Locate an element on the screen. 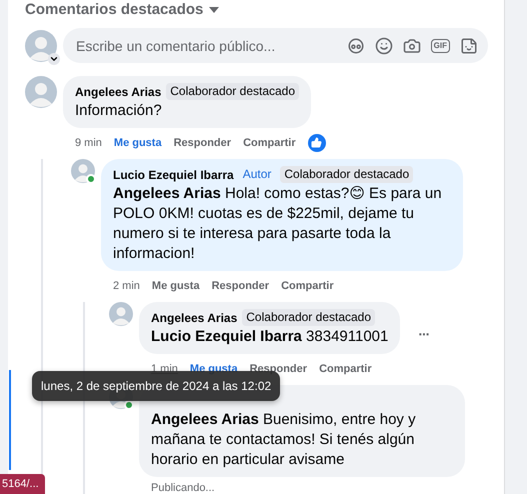 The height and width of the screenshot is (494, 527). date-tooltip: lunes, 2 de septiembre de 2024 a las 12:02 is located at coordinates (156, 386).